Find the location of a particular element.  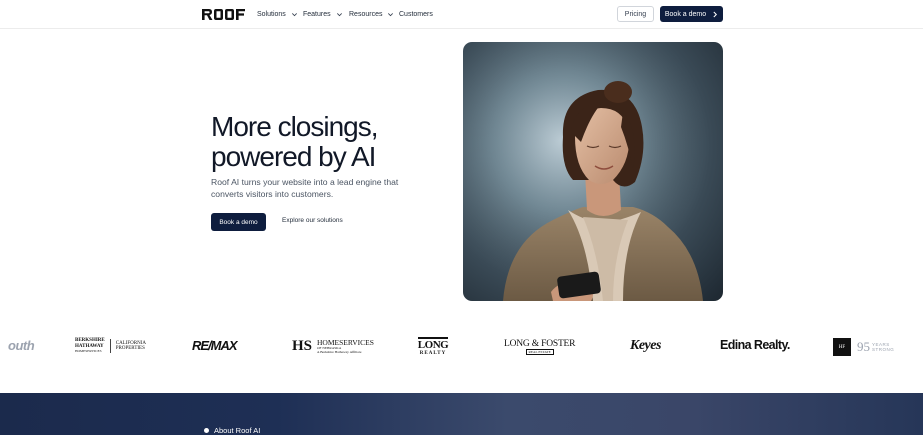

logo-edina-realty: Edina Realty. is located at coordinates (755, 345).